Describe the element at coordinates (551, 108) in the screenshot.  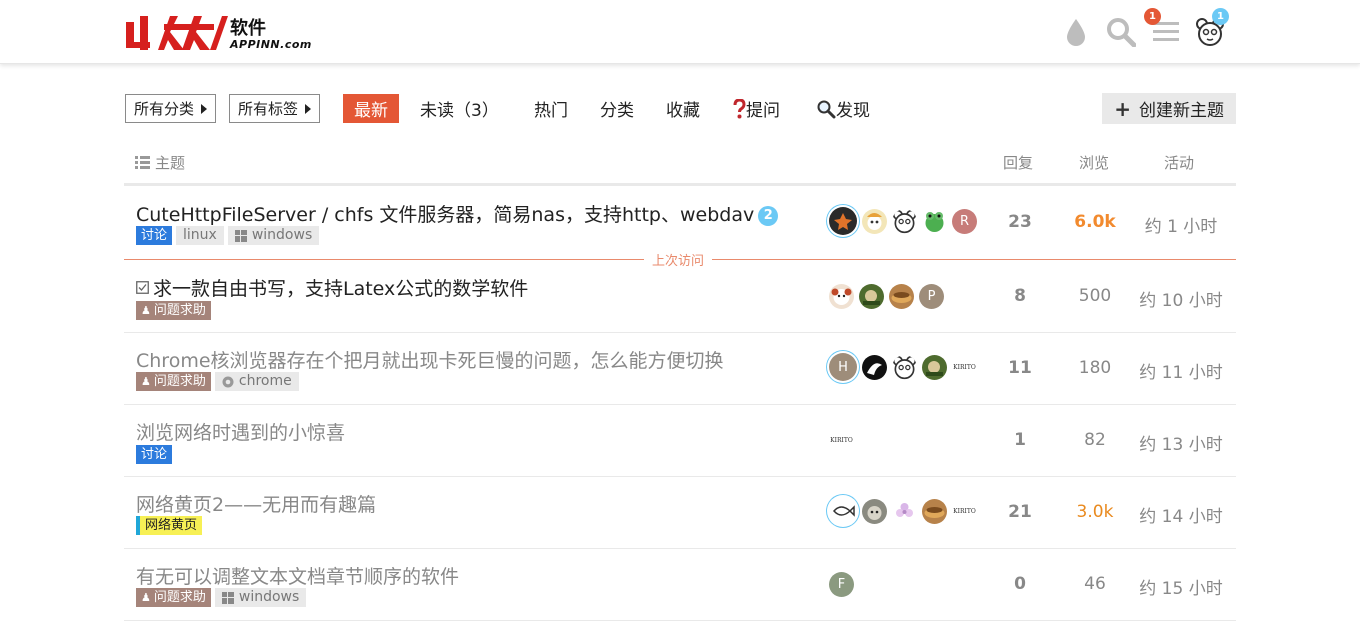
I see `nav-top: 热门` at that location.